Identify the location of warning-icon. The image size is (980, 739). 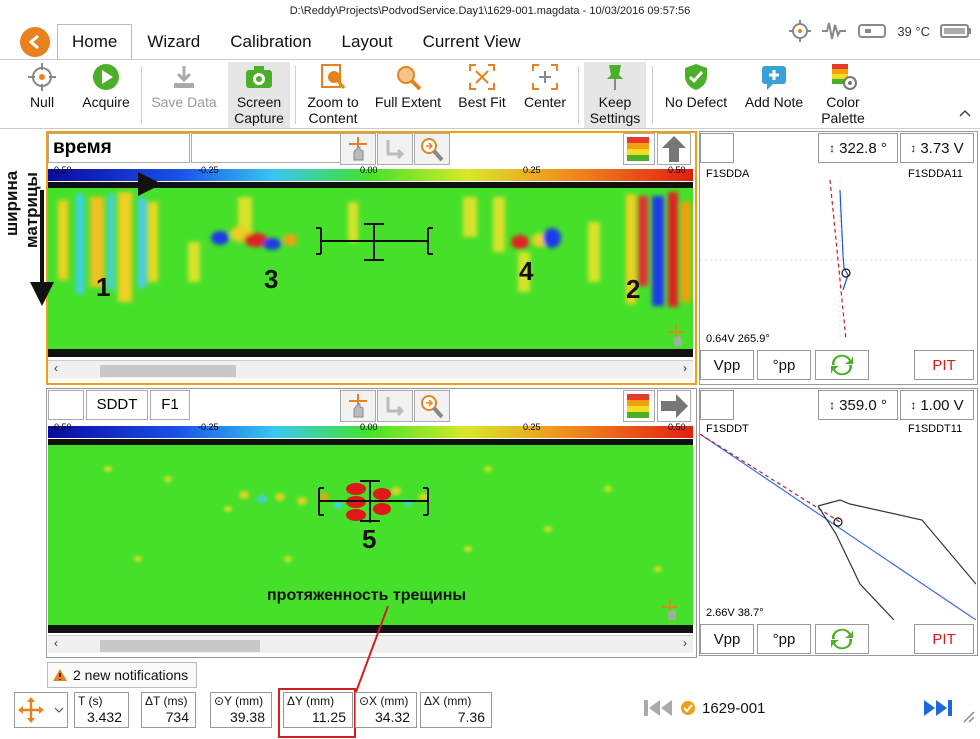
(60, 675).